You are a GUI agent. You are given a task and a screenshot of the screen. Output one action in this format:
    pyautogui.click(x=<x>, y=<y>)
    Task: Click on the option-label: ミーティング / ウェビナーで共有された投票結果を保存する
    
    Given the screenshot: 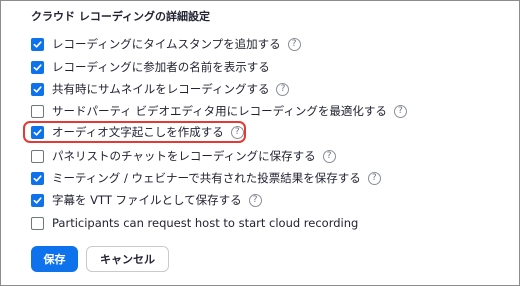 What is the action you would take?
    pyautogui.click(x=206, y=178)
    